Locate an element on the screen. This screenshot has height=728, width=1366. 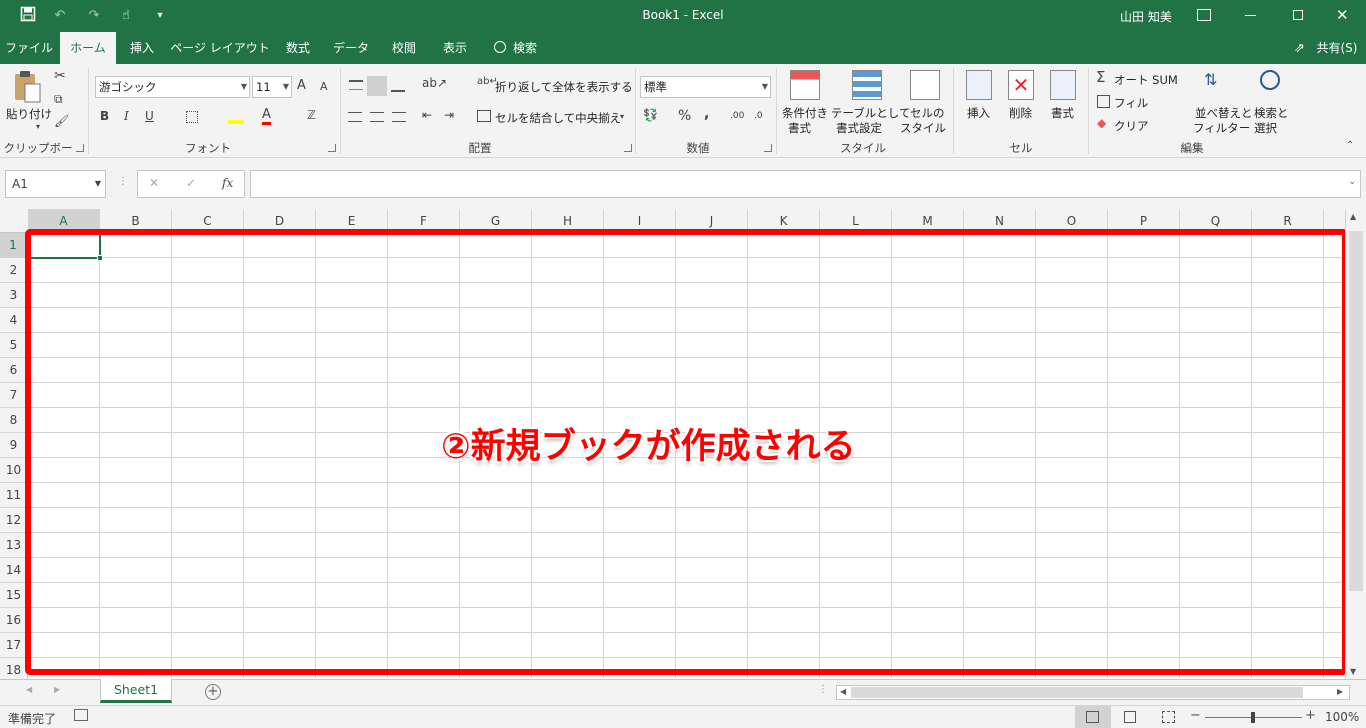
number-format-combo: 標準 ▼ is located at coordinates (705, 87).